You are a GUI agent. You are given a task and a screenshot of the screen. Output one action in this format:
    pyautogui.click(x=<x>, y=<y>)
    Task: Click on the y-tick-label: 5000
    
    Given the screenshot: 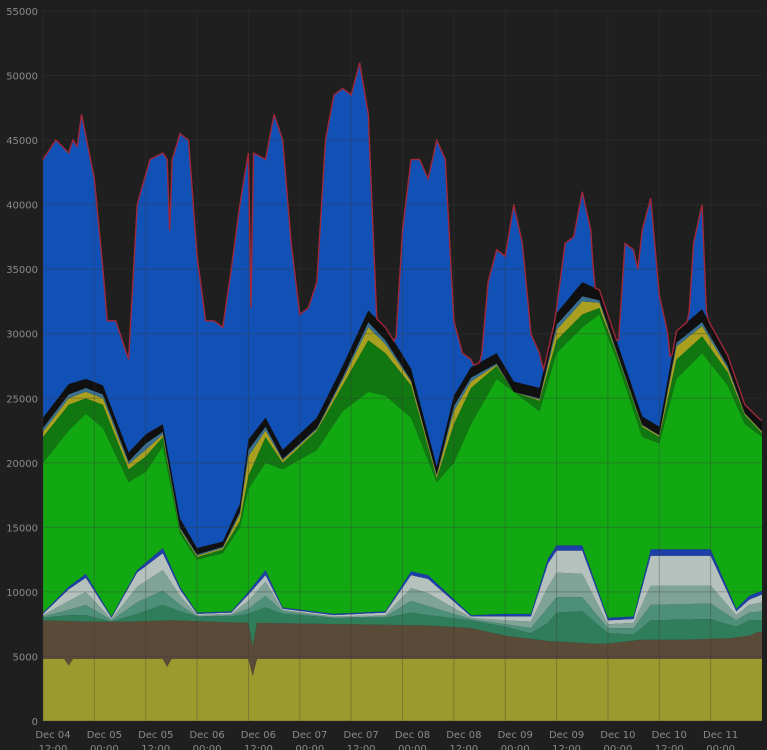 What is the action you would take?
    pyautogui.click(x=25, y=657)
    